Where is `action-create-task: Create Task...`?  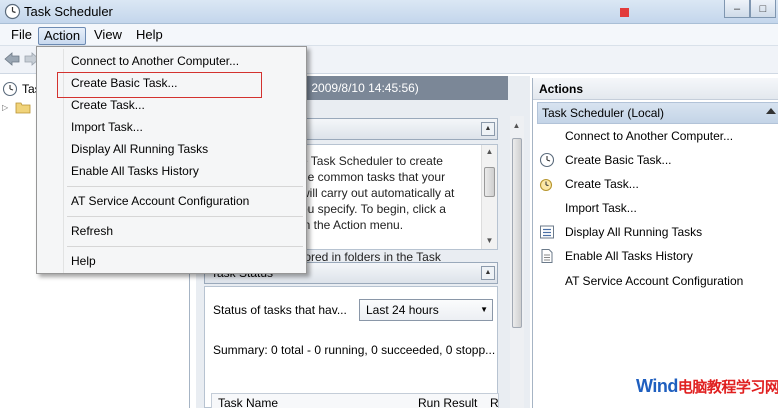 action-create-task: Create Task... is located at coordinates (658, 184).